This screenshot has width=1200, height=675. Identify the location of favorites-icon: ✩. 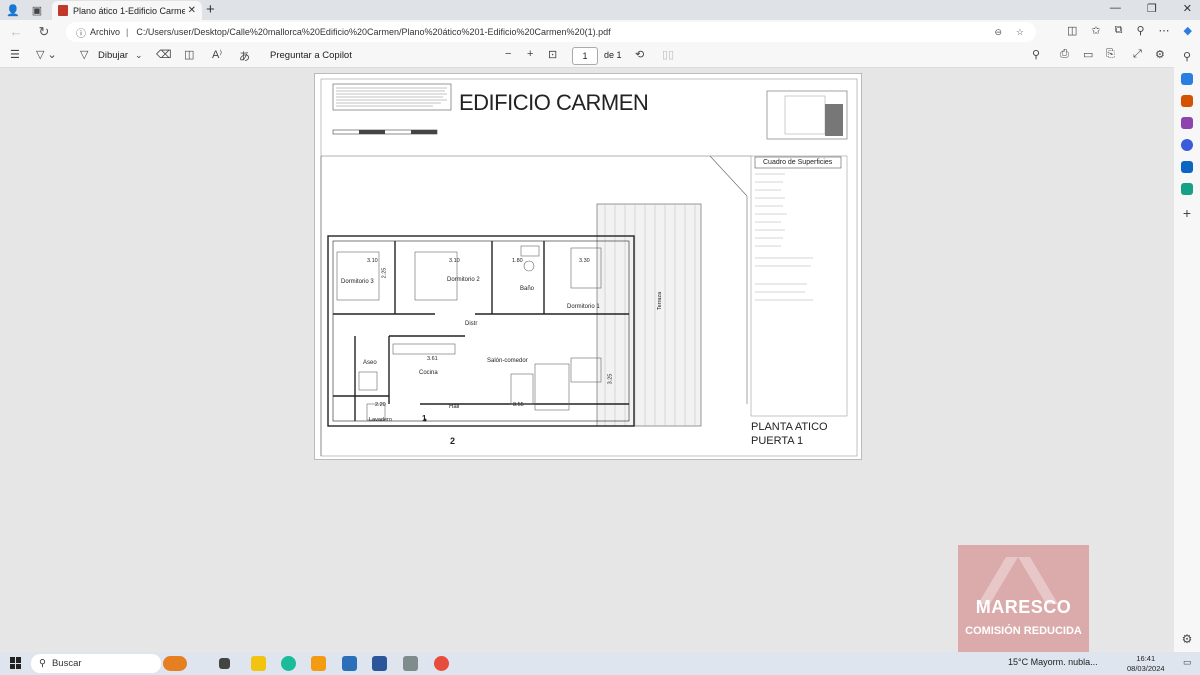
(1095, 30).